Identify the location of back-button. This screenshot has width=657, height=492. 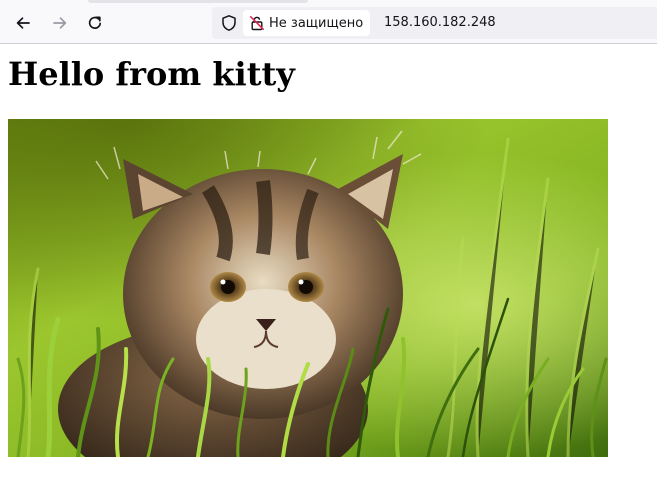
(23, 23).